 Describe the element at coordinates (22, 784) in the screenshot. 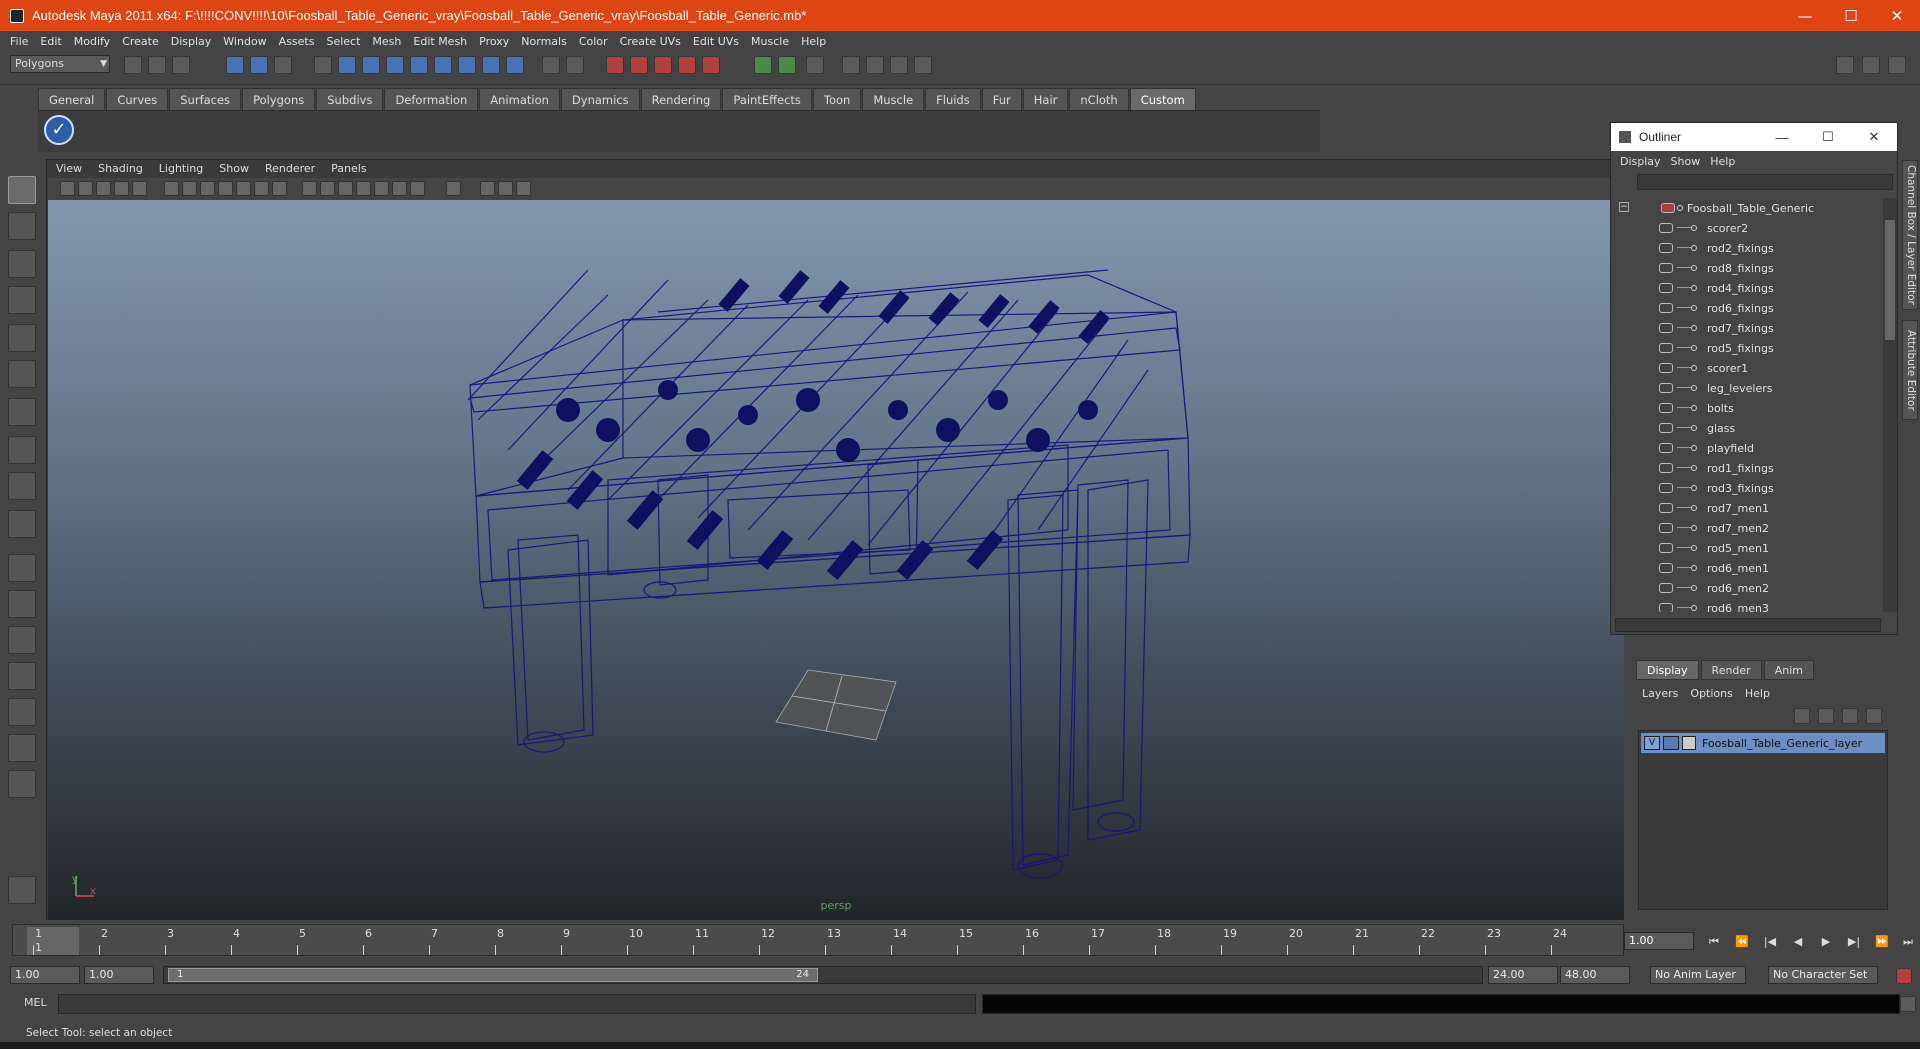

I see `more-layouts-icon` at that location.